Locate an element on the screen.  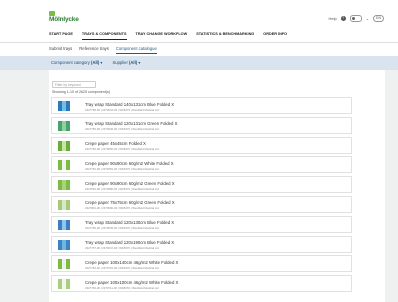
header-tools: Help ? ⌄ EN is located at coordinates (356, 18).